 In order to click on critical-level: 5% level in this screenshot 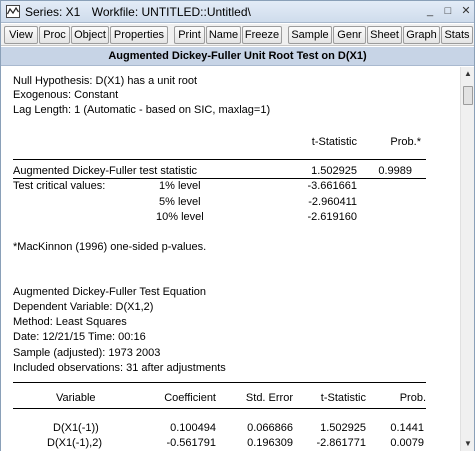, I will do `click(180, 202)`.